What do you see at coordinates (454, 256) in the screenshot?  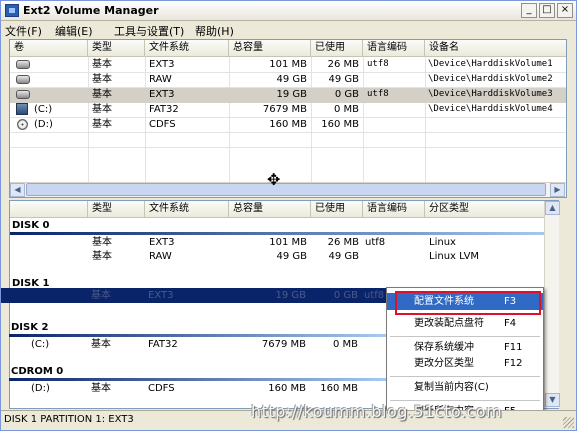 I see `partition-kind: Linux LVM` at bounding box center [454, 256].